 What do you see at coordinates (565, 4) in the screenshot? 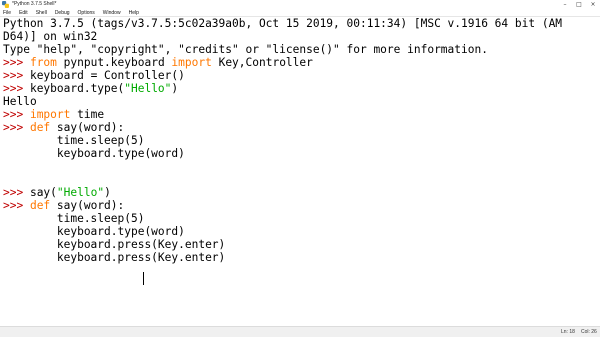
I see `minimize-icon: –` at bounding box center [565, 4].